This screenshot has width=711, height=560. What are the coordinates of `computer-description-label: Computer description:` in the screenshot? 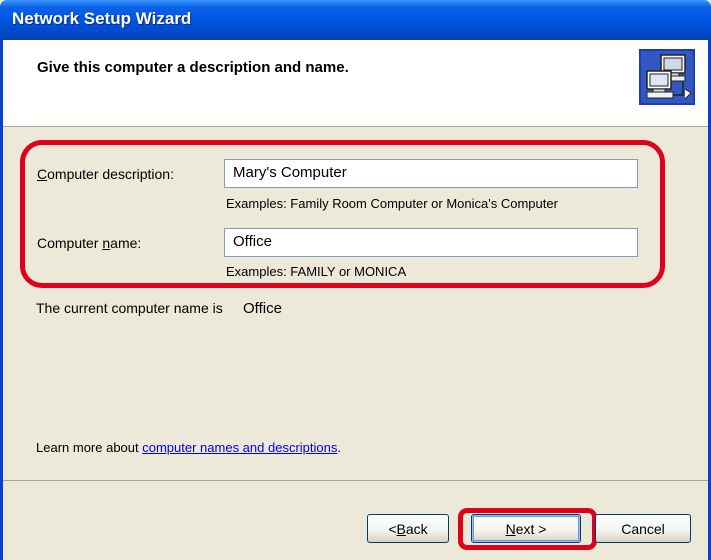 It's located at (105, 174).